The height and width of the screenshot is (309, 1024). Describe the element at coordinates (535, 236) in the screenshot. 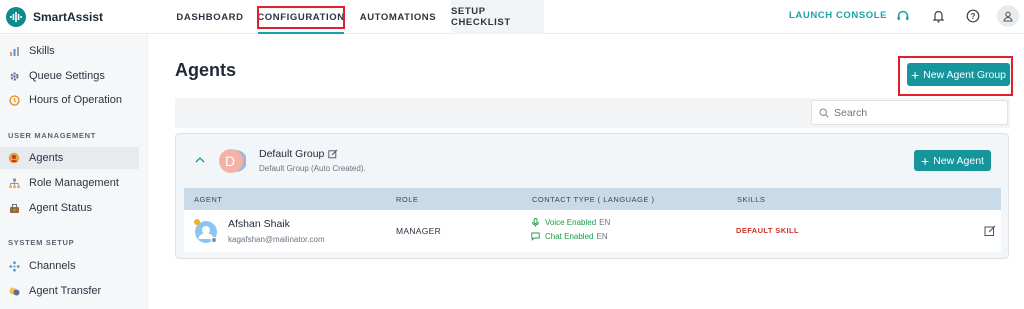

I see `chat-icon` at that location.